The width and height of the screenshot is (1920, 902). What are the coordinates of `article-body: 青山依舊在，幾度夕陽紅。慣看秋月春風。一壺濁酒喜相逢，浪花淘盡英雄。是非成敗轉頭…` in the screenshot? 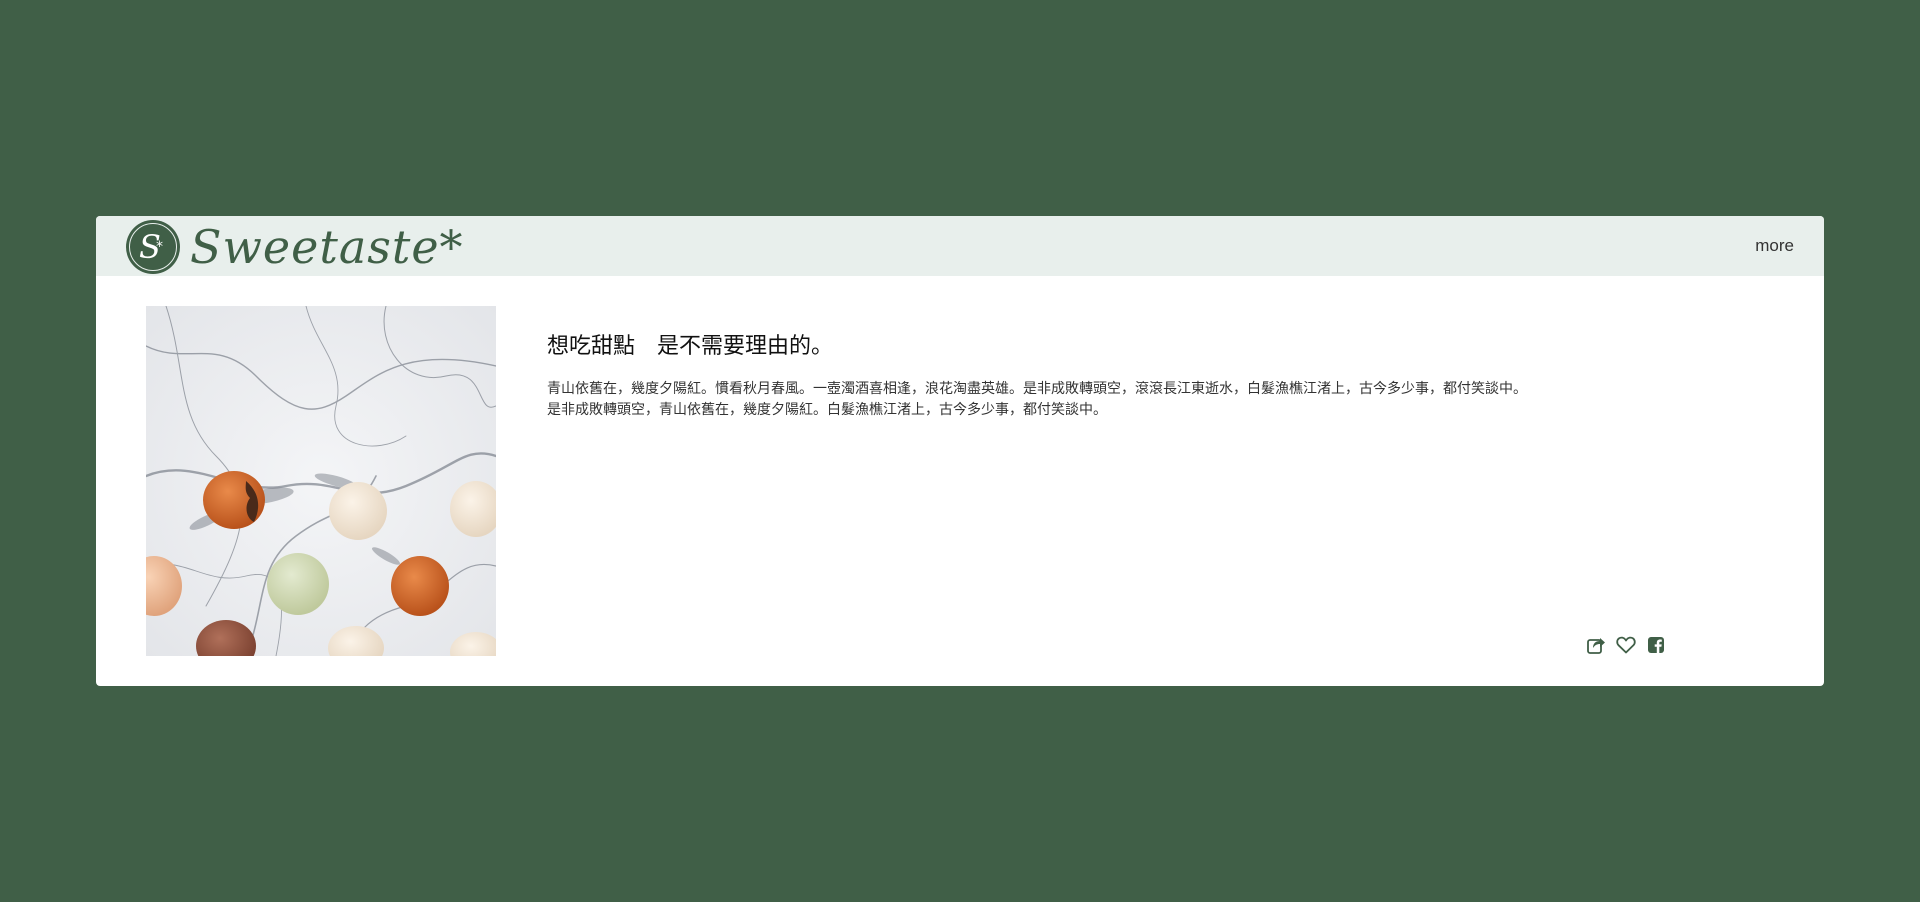 It's located at (1137, 400).